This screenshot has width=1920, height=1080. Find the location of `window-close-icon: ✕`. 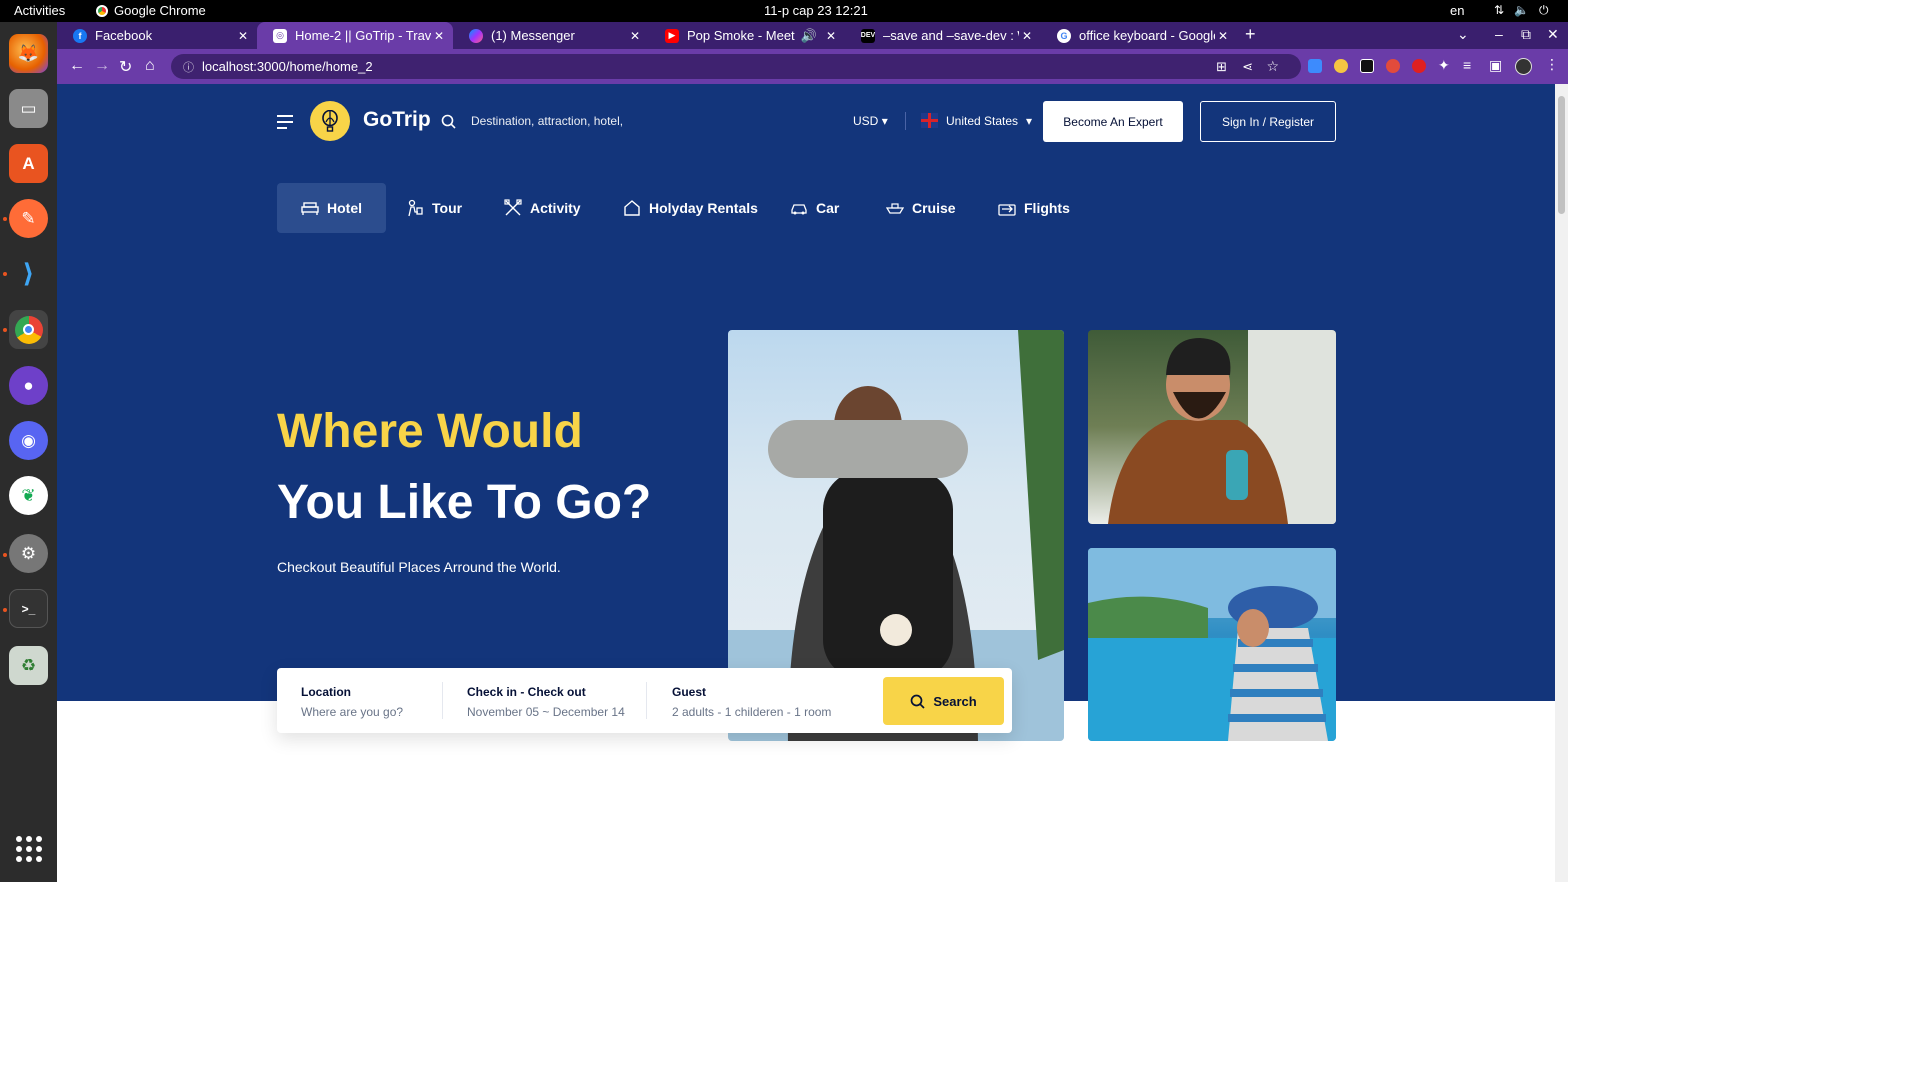

window-close-icon: ✕ is located at coordinates (1553, 34).